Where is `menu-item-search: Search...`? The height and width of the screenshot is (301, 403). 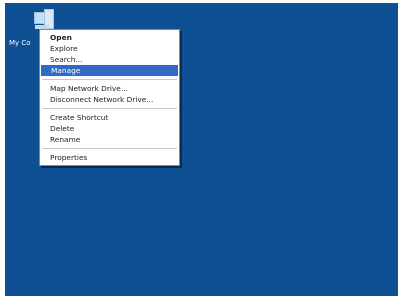
menu-item-search: Search... is located at coordinates (109, 59).